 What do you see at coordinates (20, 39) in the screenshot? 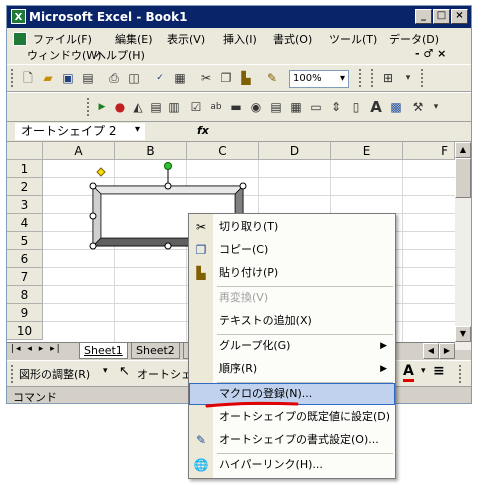
I see `document-icon` at bounding box center [20, 39].